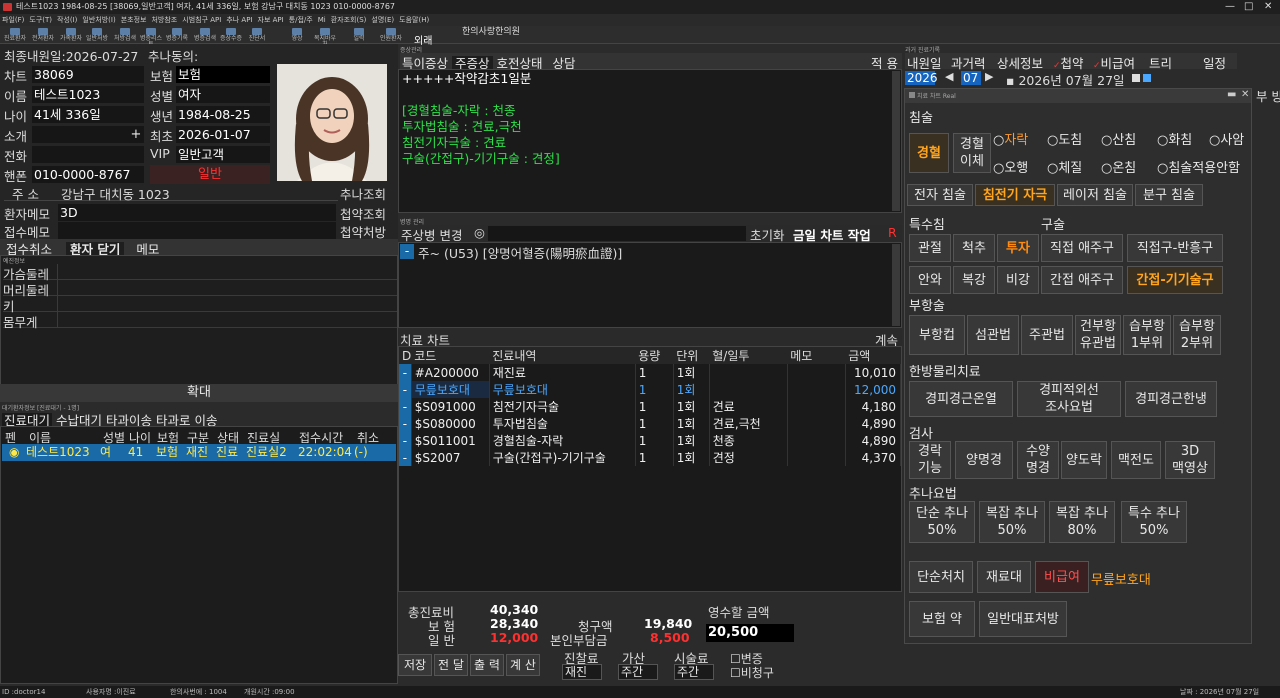 This screenshot has height=698, width=1280. I want to click on toolbar-button: 일반처방, so click(97, 35).